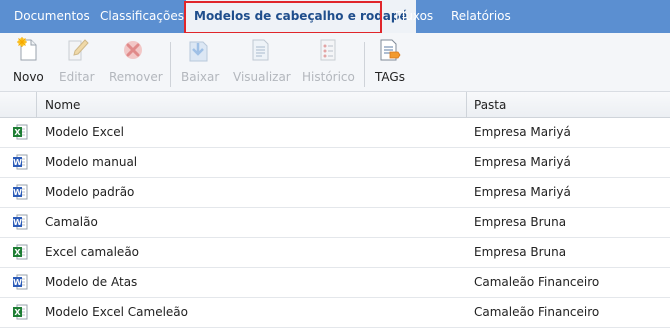 The image size is (670, 333). I want to click on tab-modelos-cabecalho-rodape: Modelos de cabeçalho e rodapé, so click(301, 16).